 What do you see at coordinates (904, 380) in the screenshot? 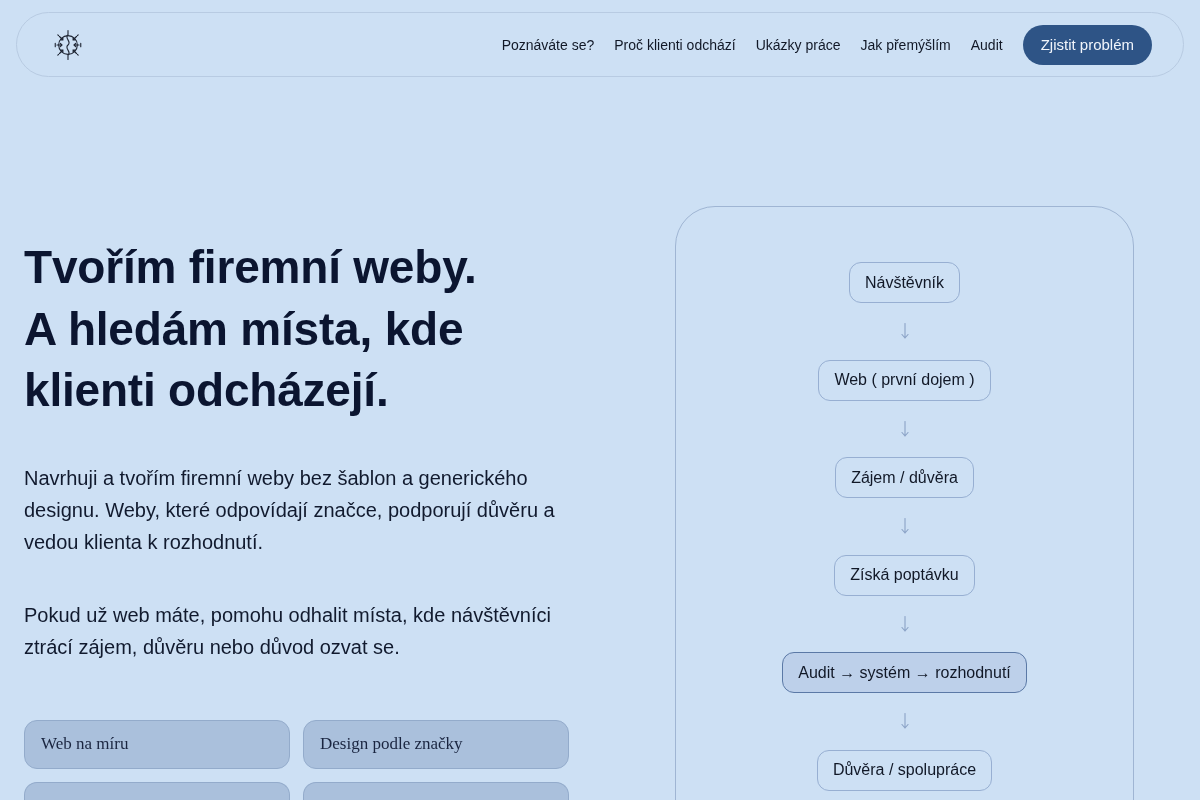
I see `flow-step: Web ( první dojem )` at bounding box center [904, 380].